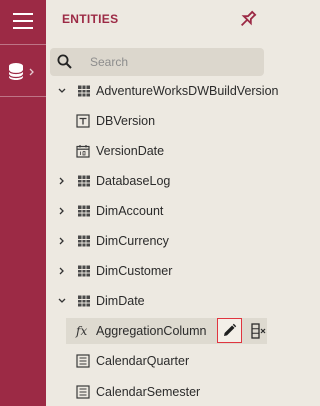  I want to click on delete-column-button, so click(258, 331).